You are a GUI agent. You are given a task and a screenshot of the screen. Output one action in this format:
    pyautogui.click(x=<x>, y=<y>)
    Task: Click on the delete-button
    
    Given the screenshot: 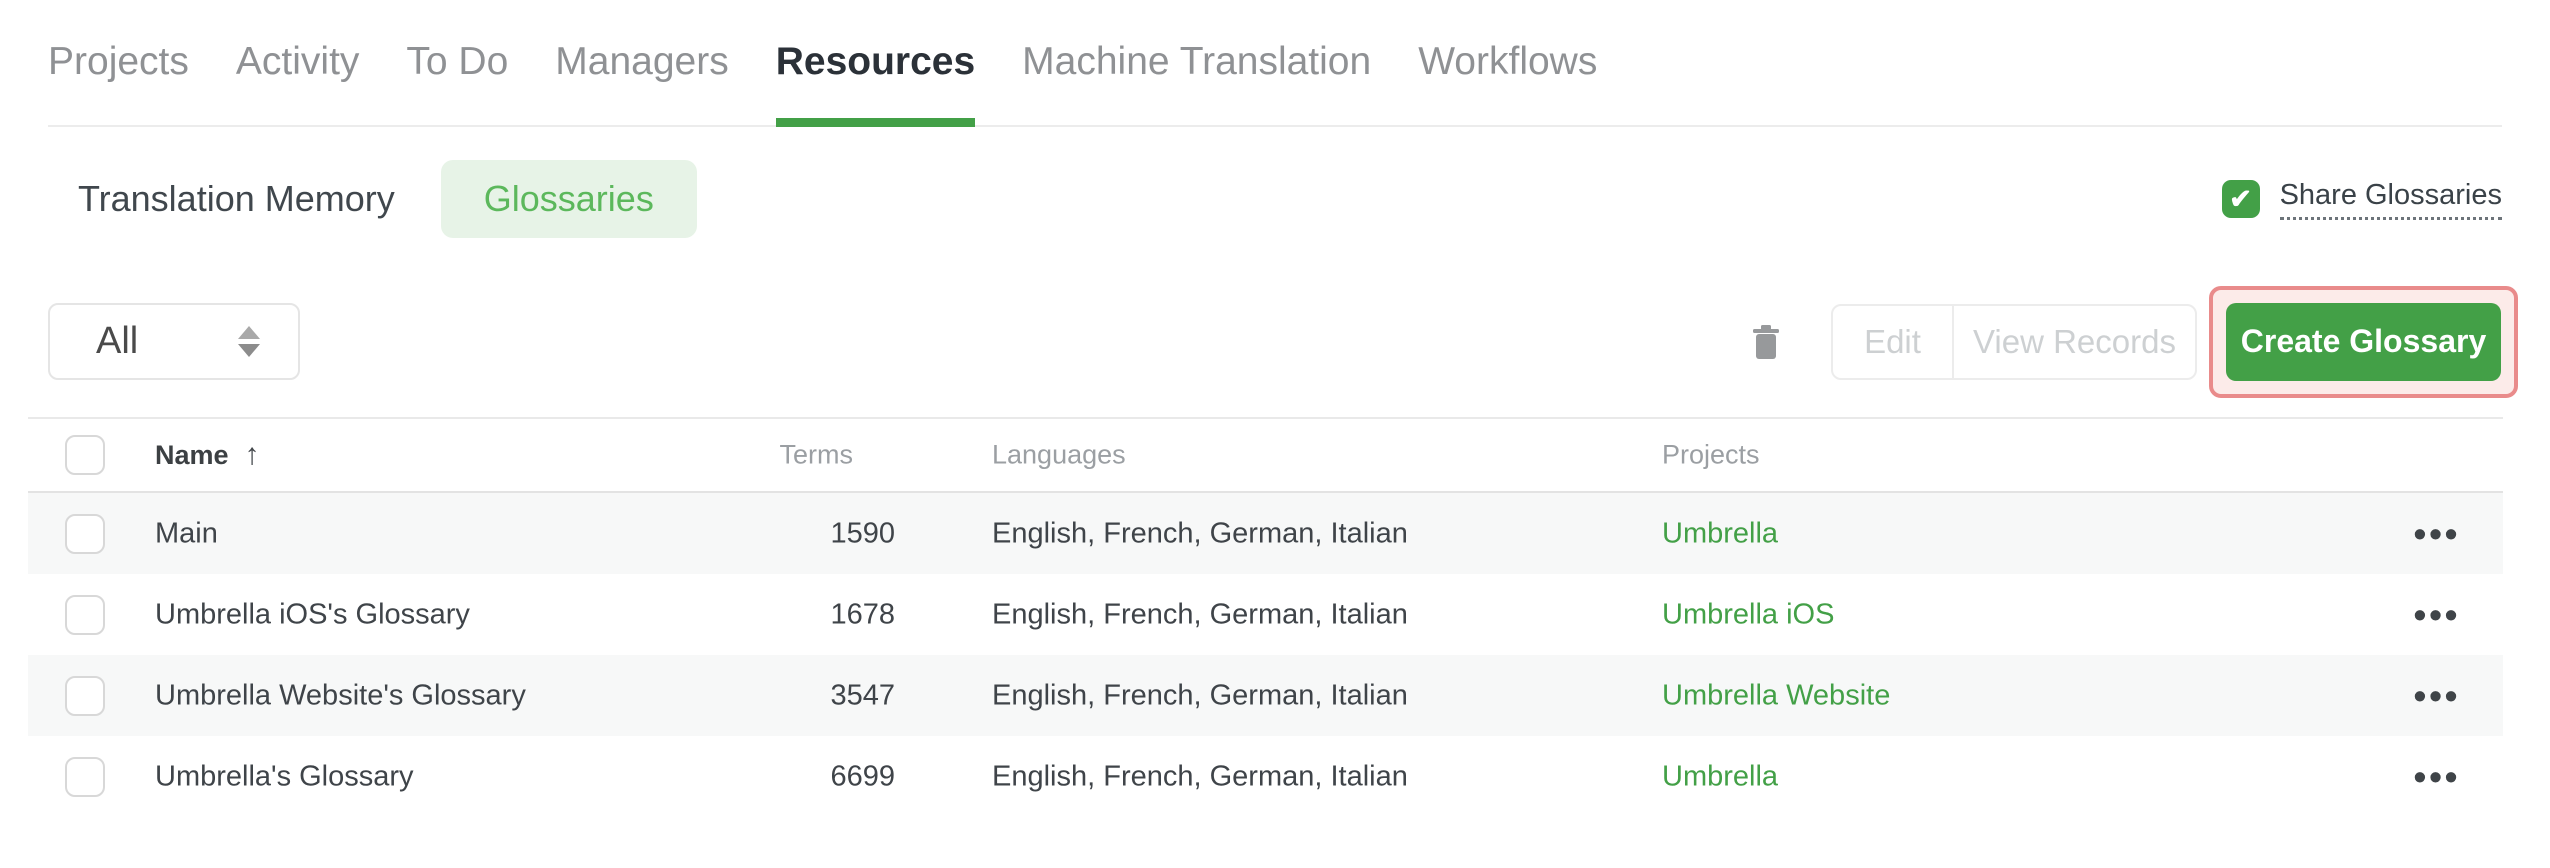 What is the action you would take?
    pyautogui.click(x=1766, y=341)
    